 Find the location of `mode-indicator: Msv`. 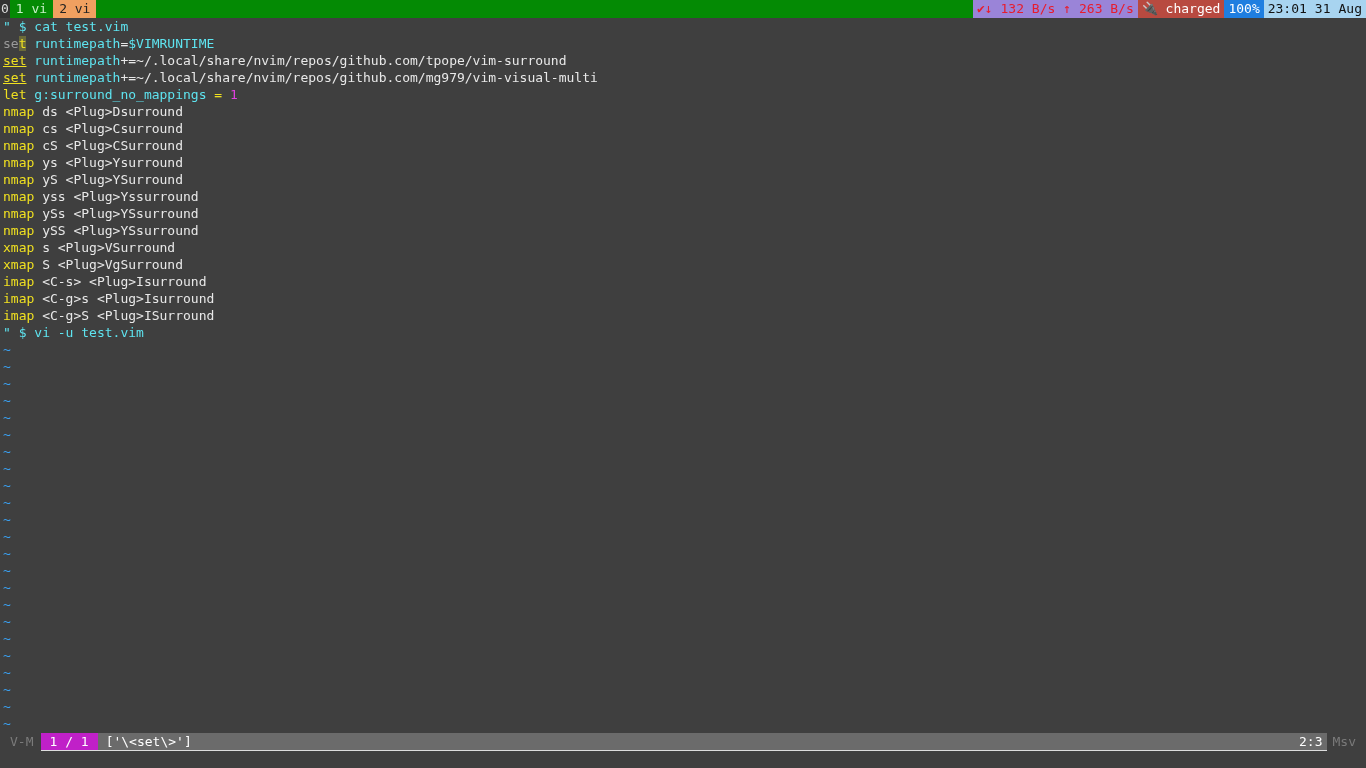

mode-indicator: Msv is located at coordinates (1344, 741).